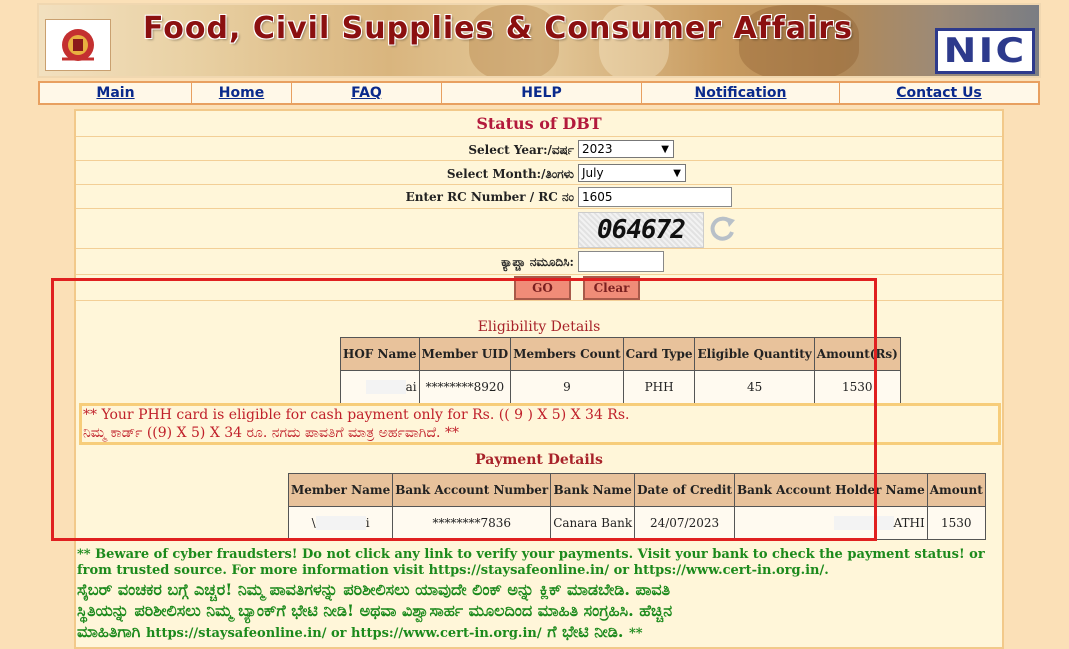  I want to click on year-select-value: 2023, so click(597, 149).